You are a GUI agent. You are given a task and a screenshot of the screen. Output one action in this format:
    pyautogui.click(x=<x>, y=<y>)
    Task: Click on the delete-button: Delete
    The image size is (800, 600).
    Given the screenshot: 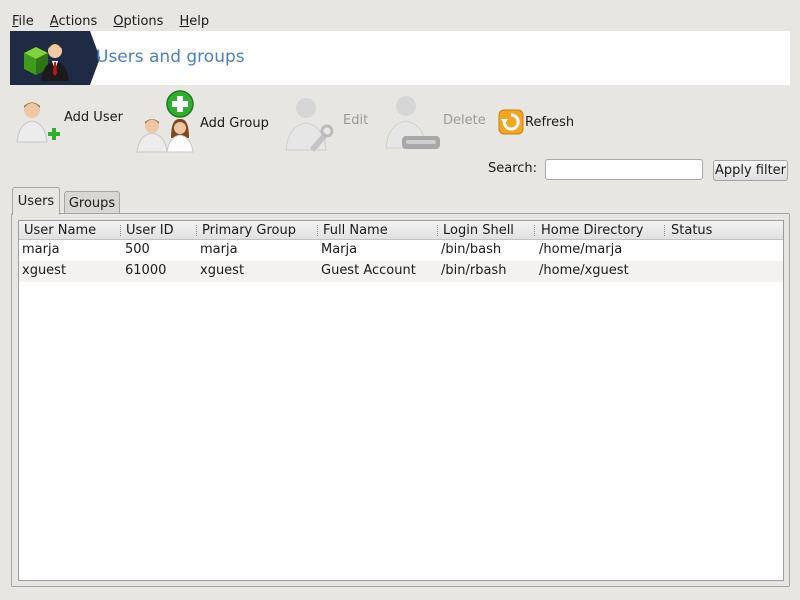 What is the action you would take?
    pyautogui.click(x=432, y=122)
    